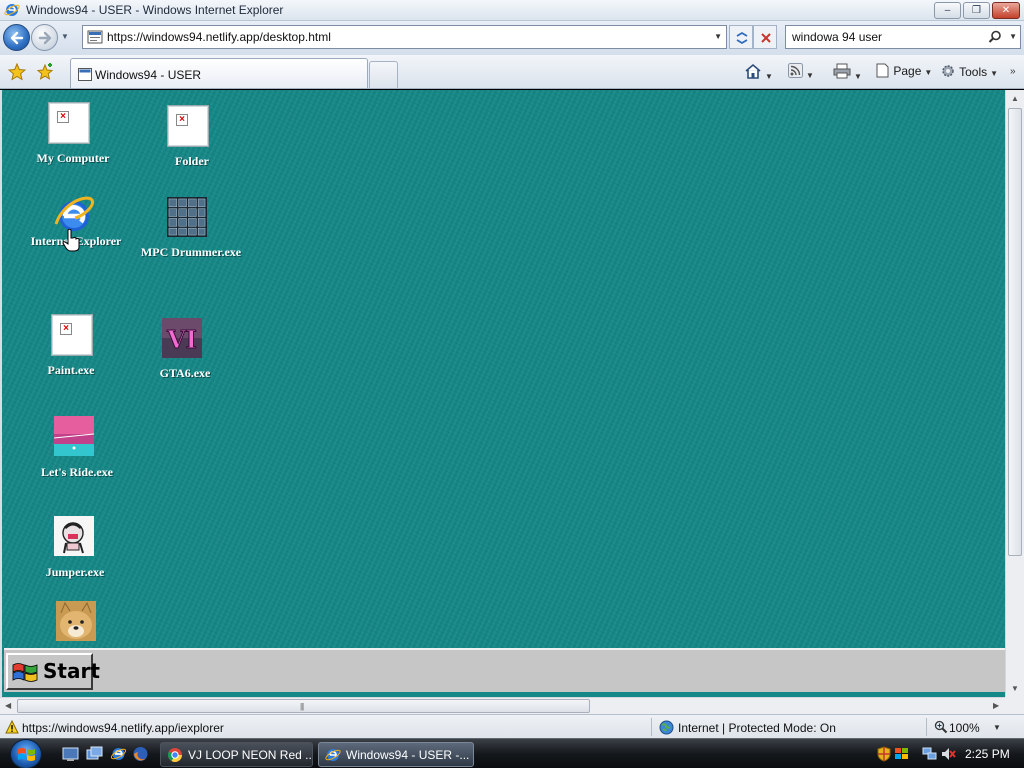 The image size is (1024, 768). I want to click on recent-pages-dropdown: ▼, so click(65, 36).